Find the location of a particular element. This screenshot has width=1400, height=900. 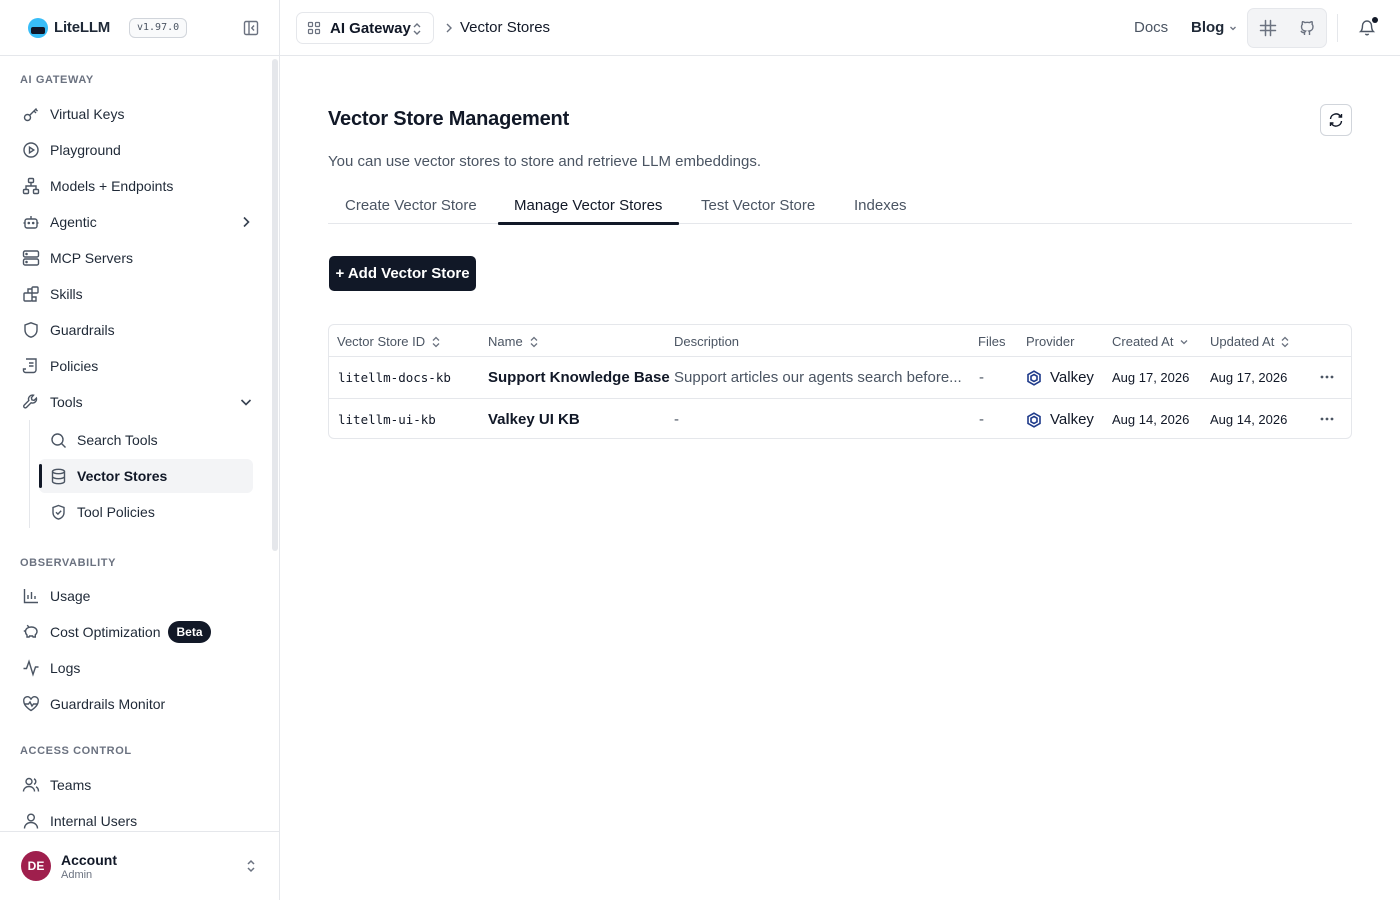

sidebar-item-label: Usage is located at coordinates (70, 596).